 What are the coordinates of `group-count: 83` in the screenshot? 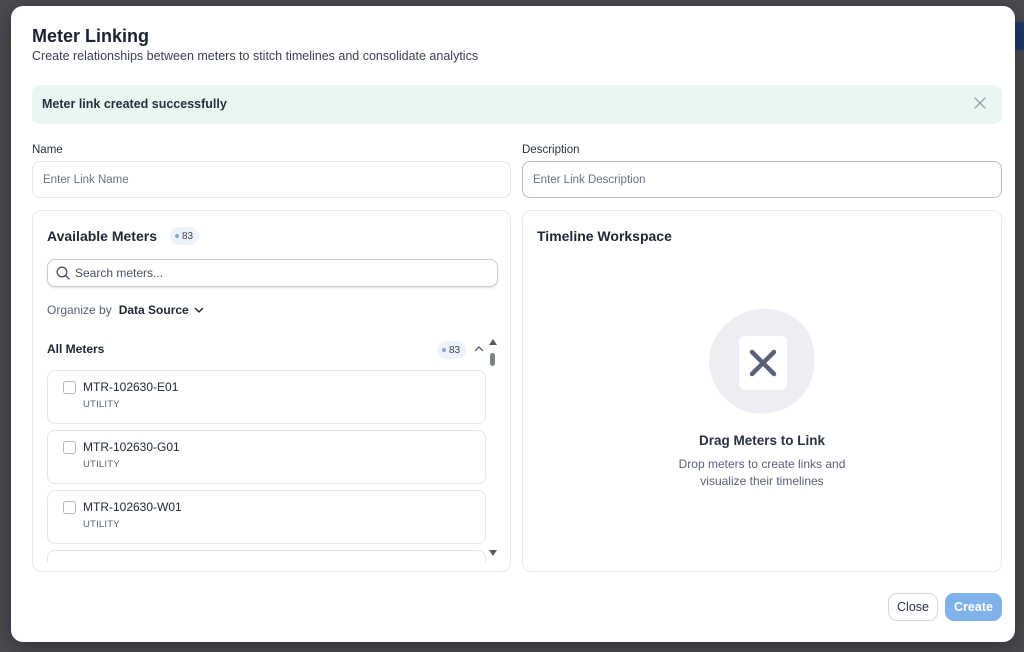 It's located at (455, 350).